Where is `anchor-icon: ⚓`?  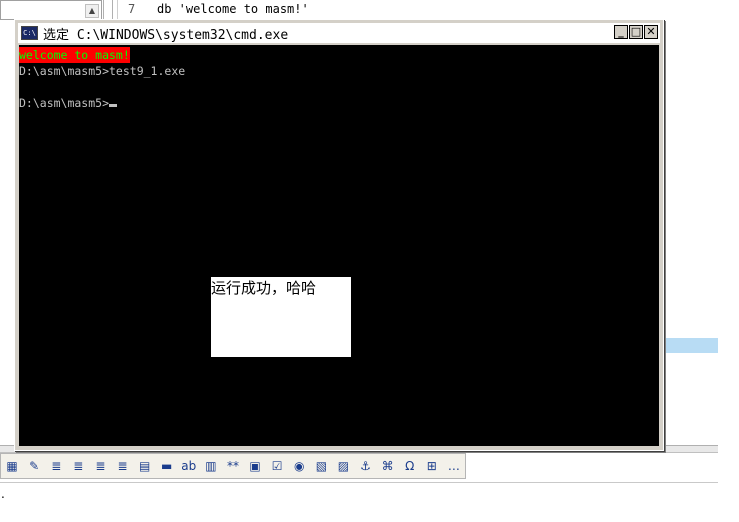 anchor-icon: ⚓ is located at coordinates (365, 466).